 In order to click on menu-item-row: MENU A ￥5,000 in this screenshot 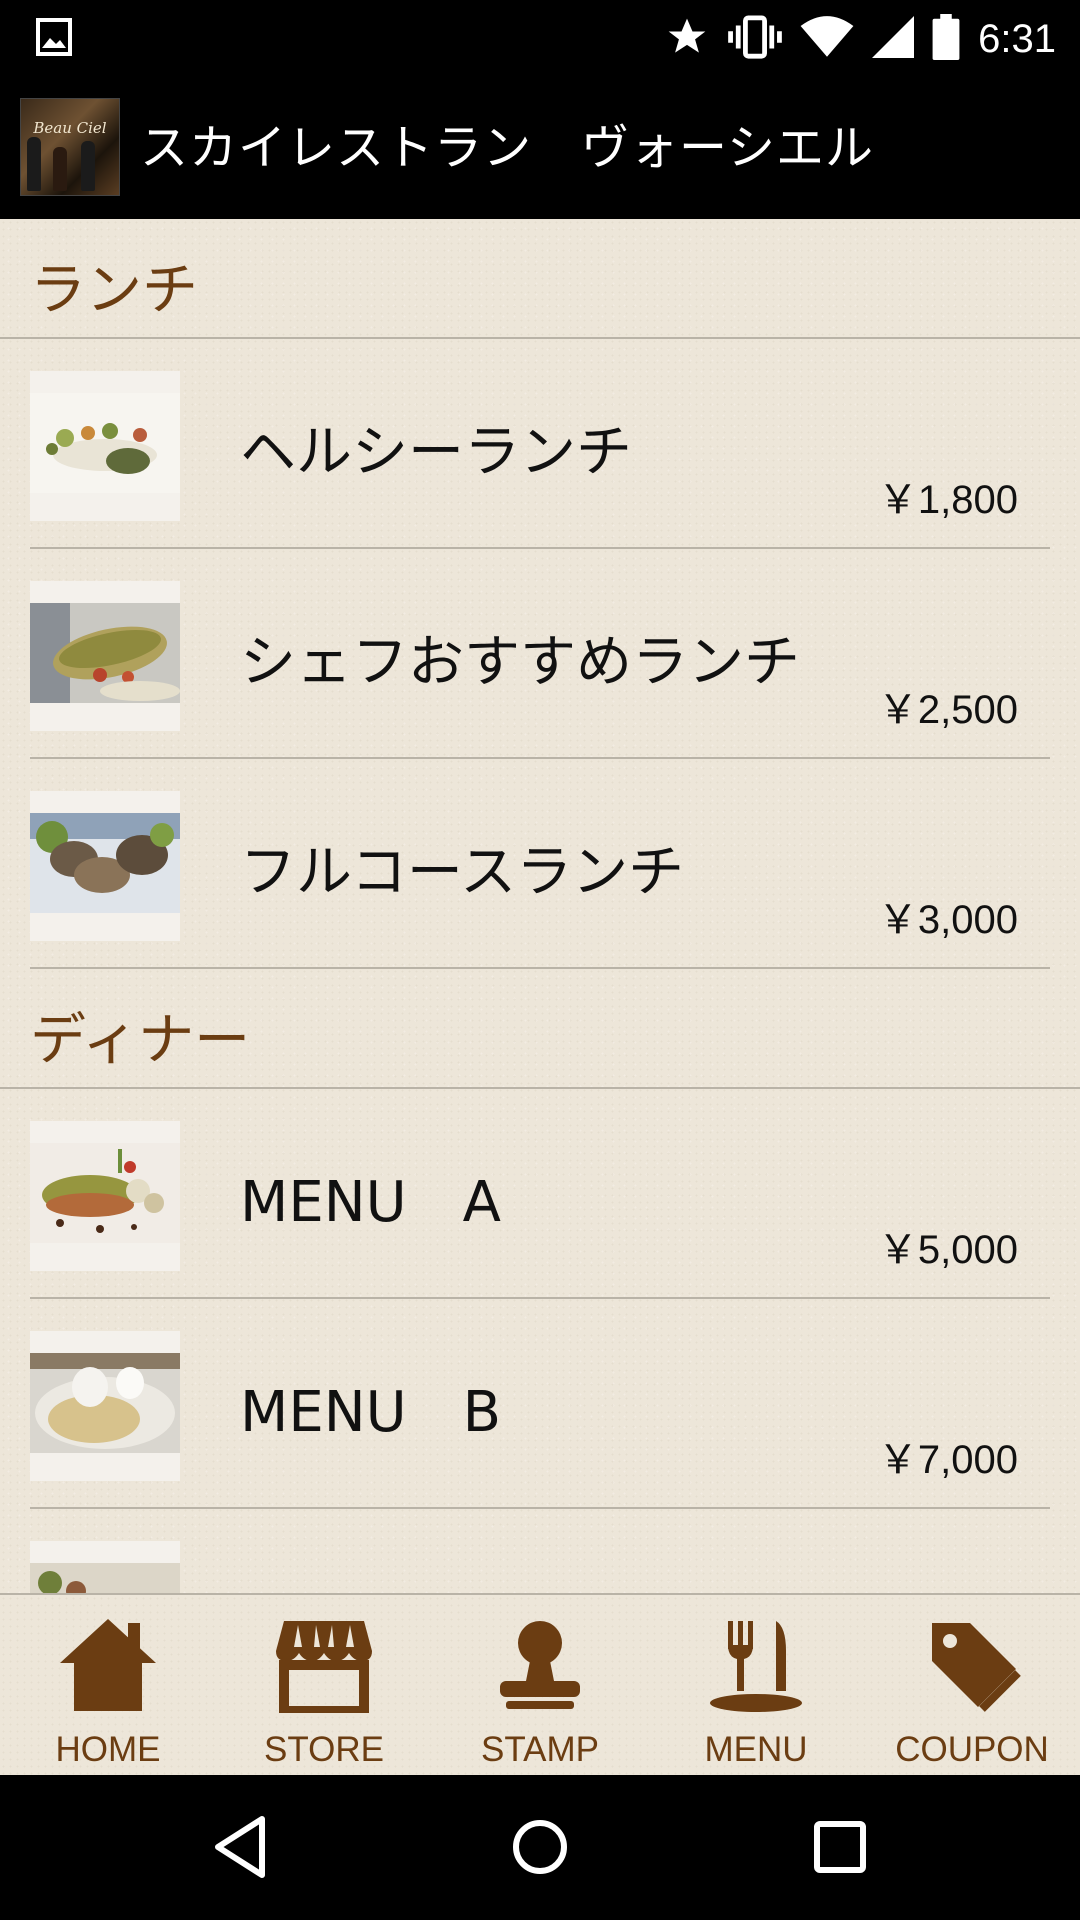, I will do `click(540, 1194)`.